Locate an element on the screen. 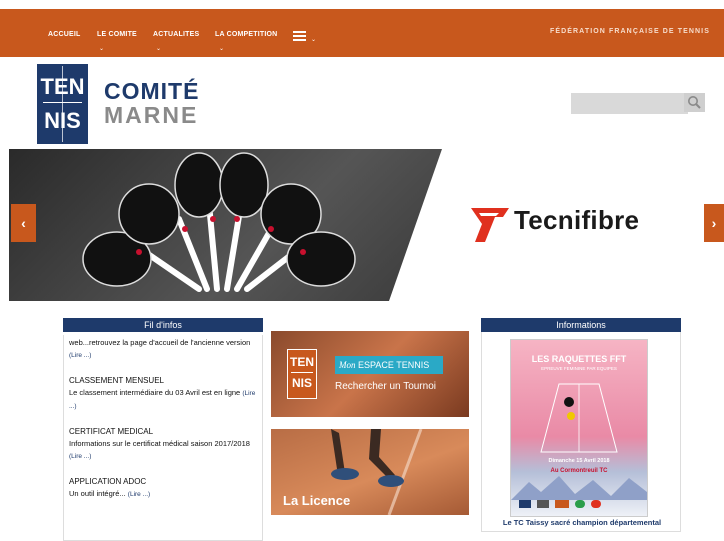 The height and width of the screenshot is (541, 724). search-input is located at coordinates (629, 103).